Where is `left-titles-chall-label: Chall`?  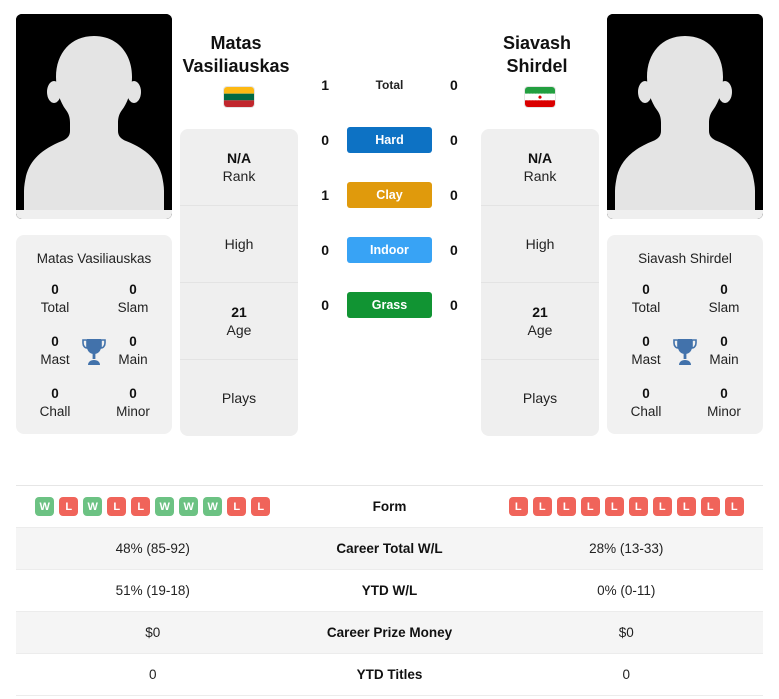
left-titles-chall-label: Chall is located at coordinates (55, 411).